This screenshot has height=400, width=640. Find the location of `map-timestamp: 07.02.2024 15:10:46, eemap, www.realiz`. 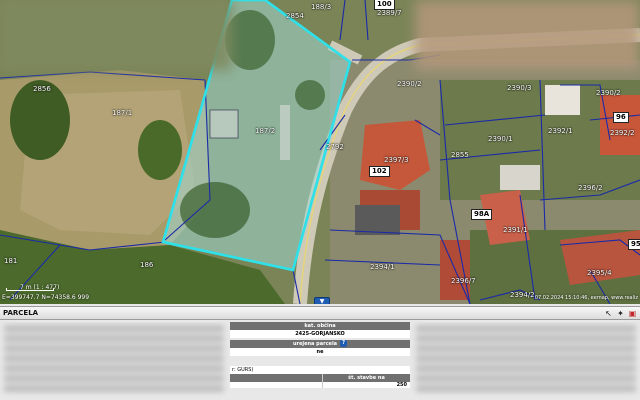

map-timestamp: 07.02.2024 15:10:46, eemap, www.realiz is located at coordinates (586, 298).